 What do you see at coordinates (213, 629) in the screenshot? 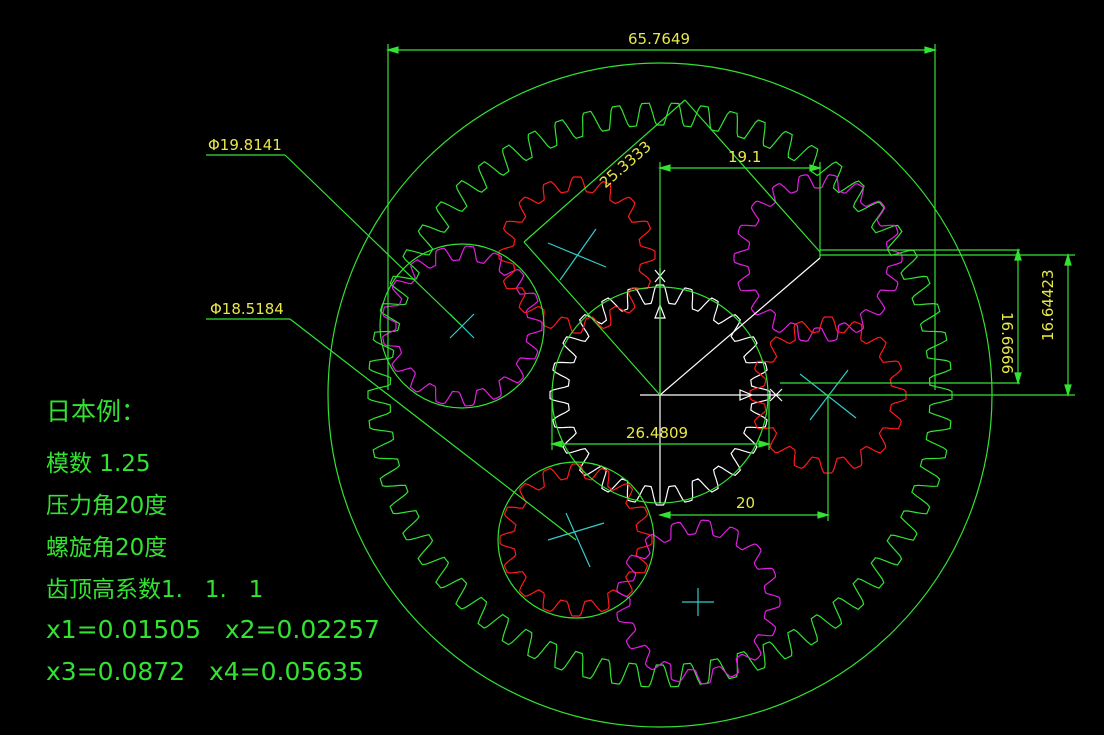
I see `notes-x12: x1=0.01505 x2=0.02257` at bounding box center [213, 629].